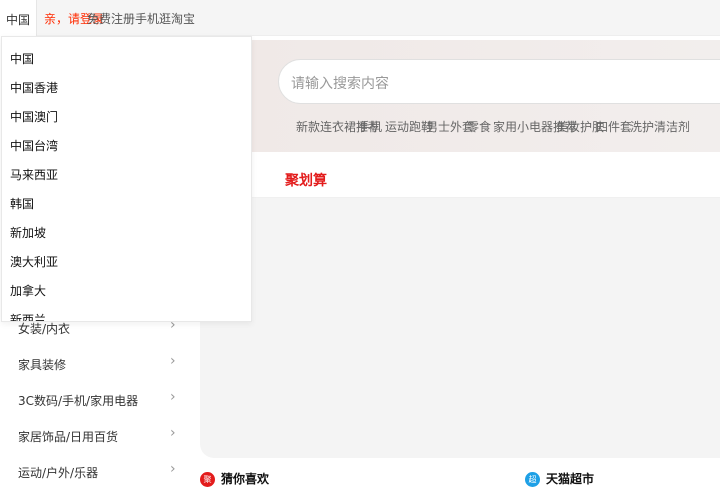 This screenshot has width=720, height=487. Describe the element at coordinates (340, 84) in the screenshot. I see `search-placeholder: 请输入搜索内容` at that location.